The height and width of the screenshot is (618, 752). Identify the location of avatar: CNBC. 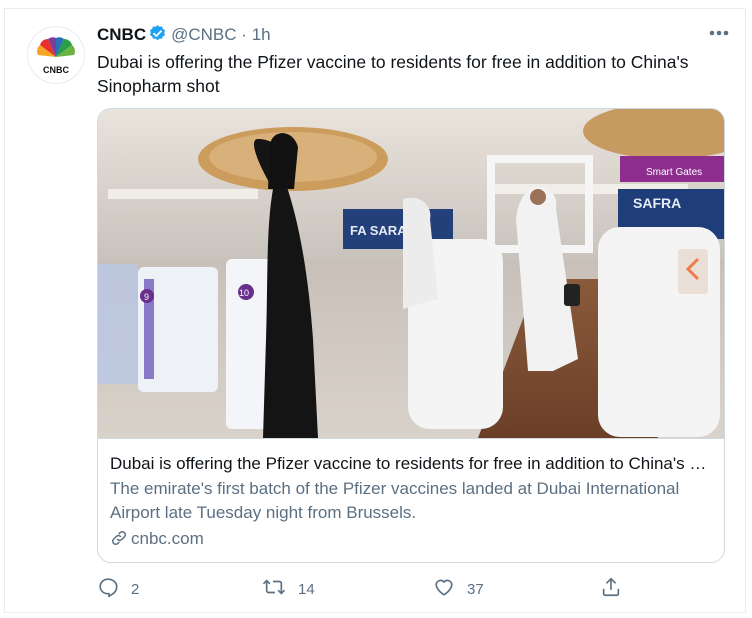
(56, 55).